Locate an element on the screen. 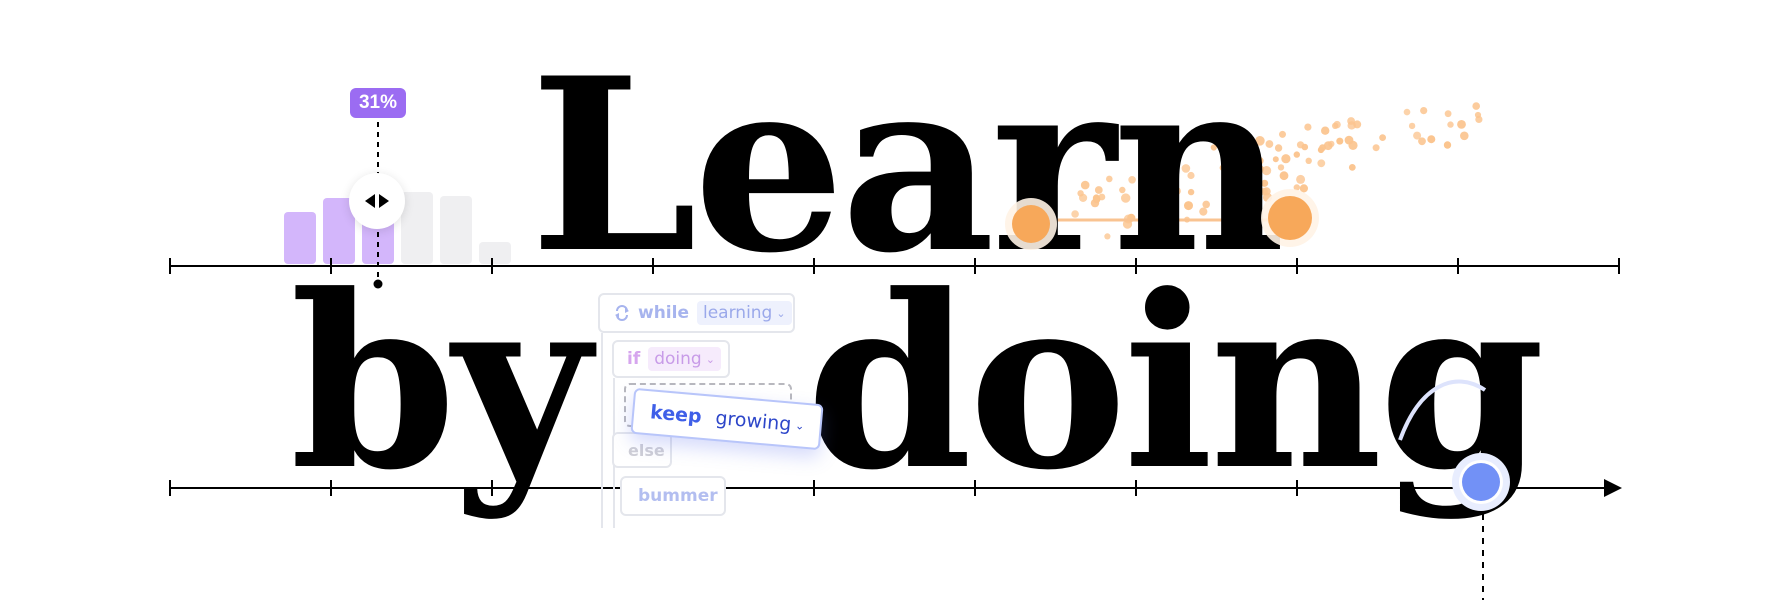 This screenshot has height=600, width=1788. bummer-keyword: bummer is located at coordinates (678, 496).